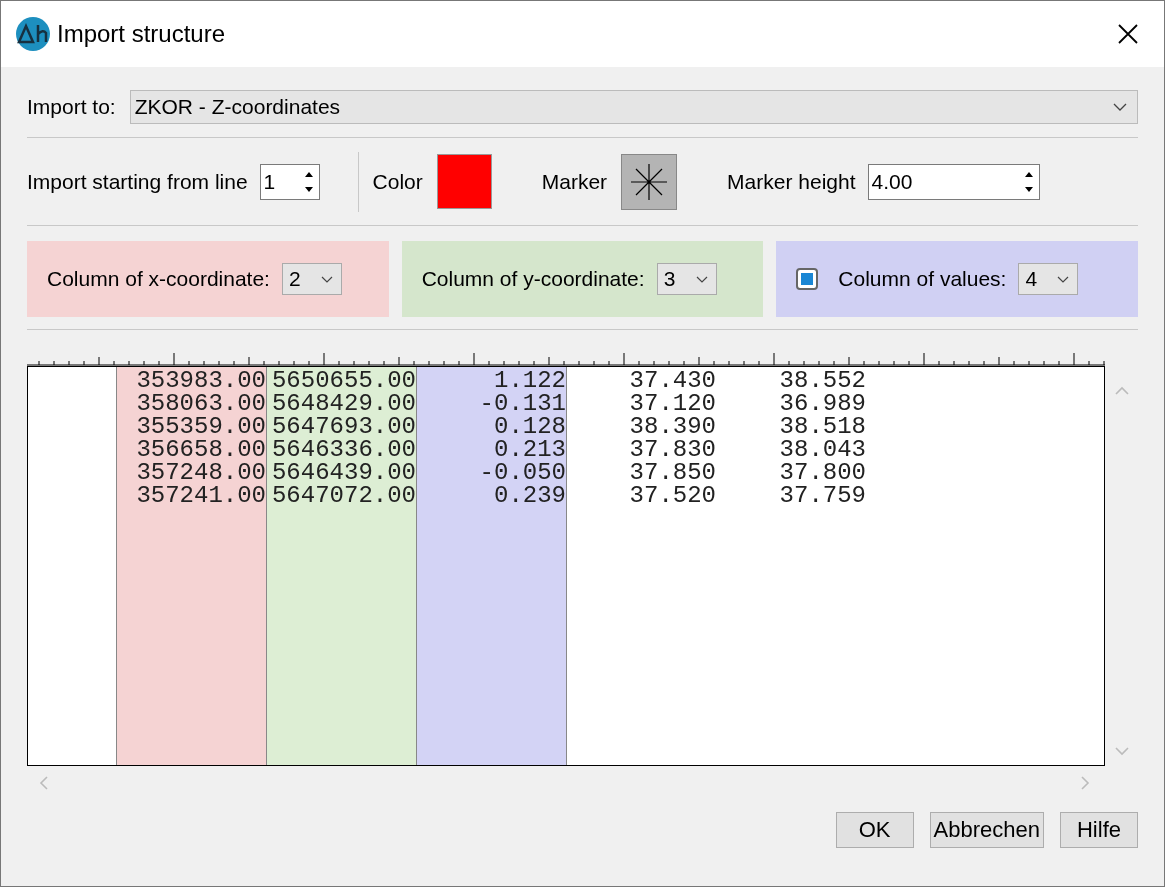 This screenshot has height=887, width=1165. What do you see at coordinates (343, 449) in the screenshot?
I see `data-cell: 5646336.00` at bounding box center [343, 449].